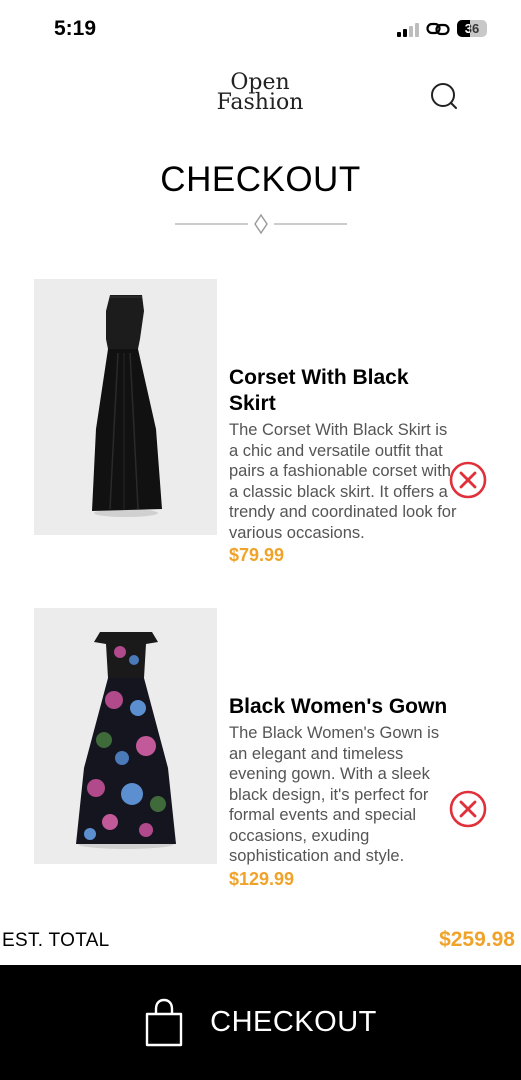 The width and height of the screenshot is (521, 1080). Describe the element at coordinates (260, 179) in the screenshot. I see `page-title: CHECKOUT` at that location.